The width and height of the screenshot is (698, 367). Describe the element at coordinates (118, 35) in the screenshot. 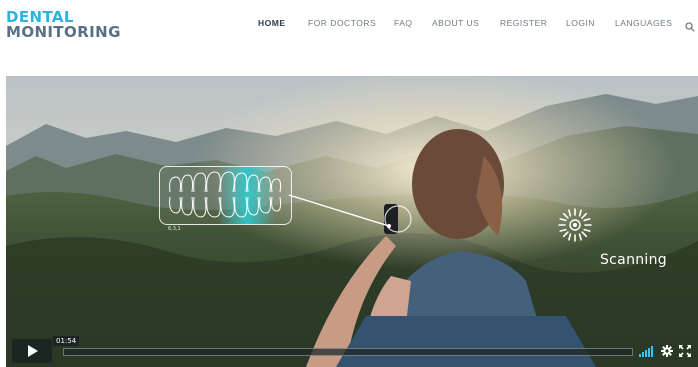

I see `logo-trademark: ®` at that location.